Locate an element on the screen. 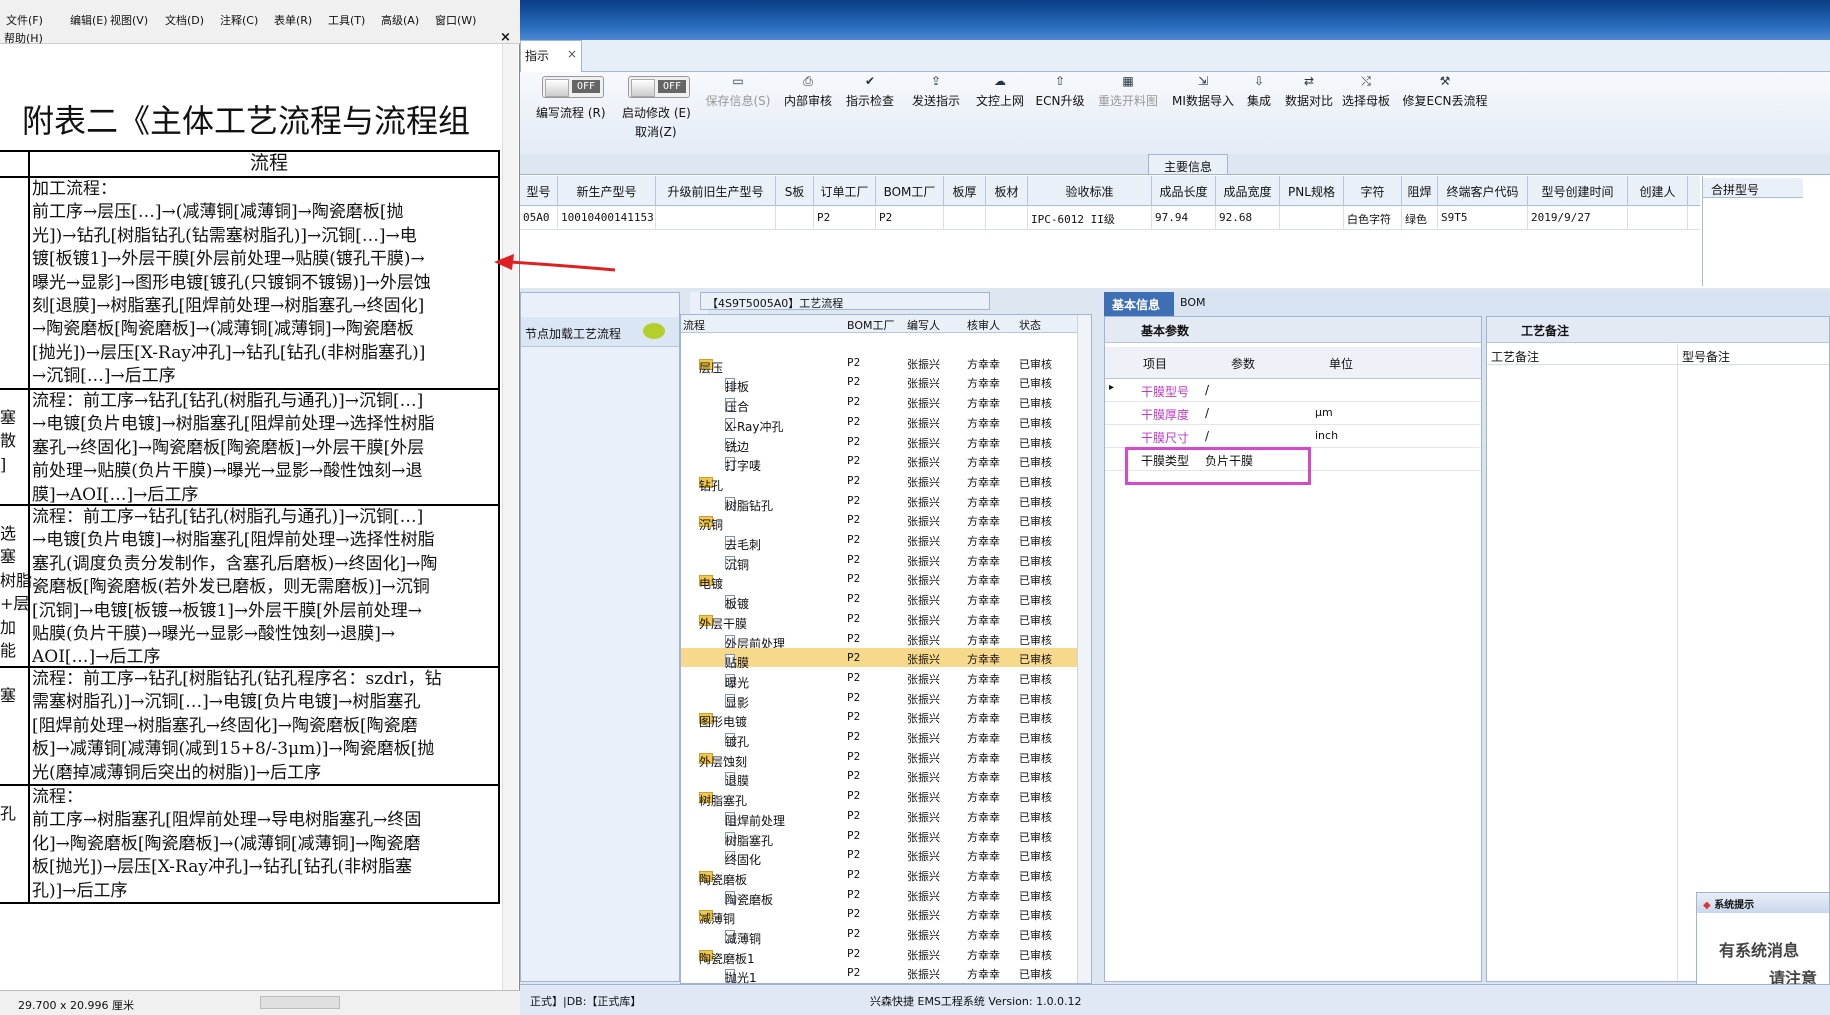 This screenshot has width=1830, height=1015. param-column-header: 单位 is located at coordinates (1341, 363).